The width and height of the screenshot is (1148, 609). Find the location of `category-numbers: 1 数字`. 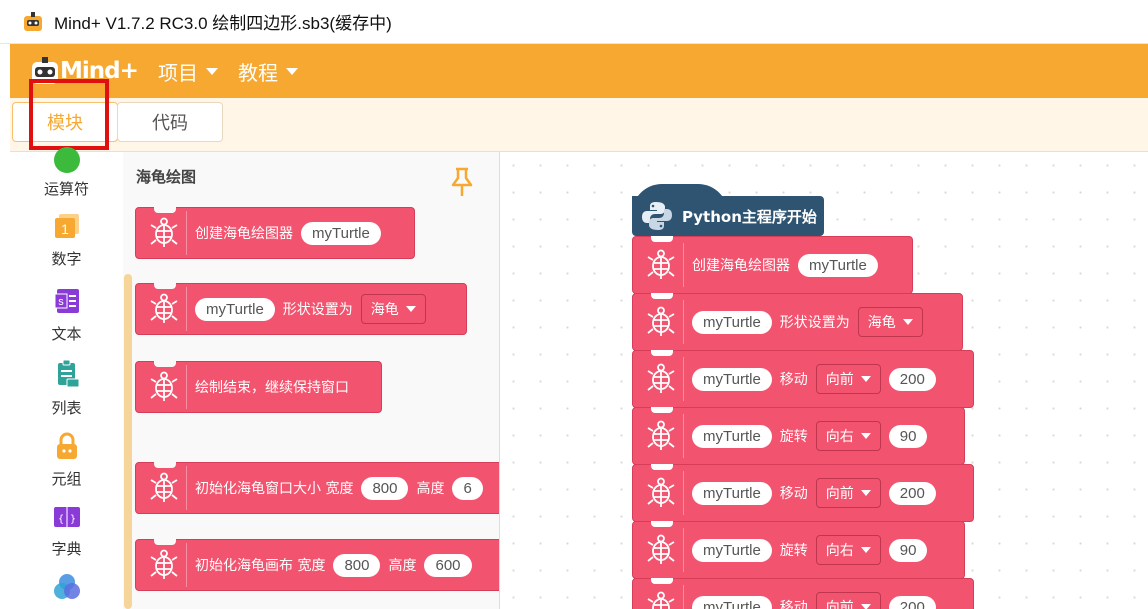

category-numbers: 1 数字 is located at coordinates (66, 240).